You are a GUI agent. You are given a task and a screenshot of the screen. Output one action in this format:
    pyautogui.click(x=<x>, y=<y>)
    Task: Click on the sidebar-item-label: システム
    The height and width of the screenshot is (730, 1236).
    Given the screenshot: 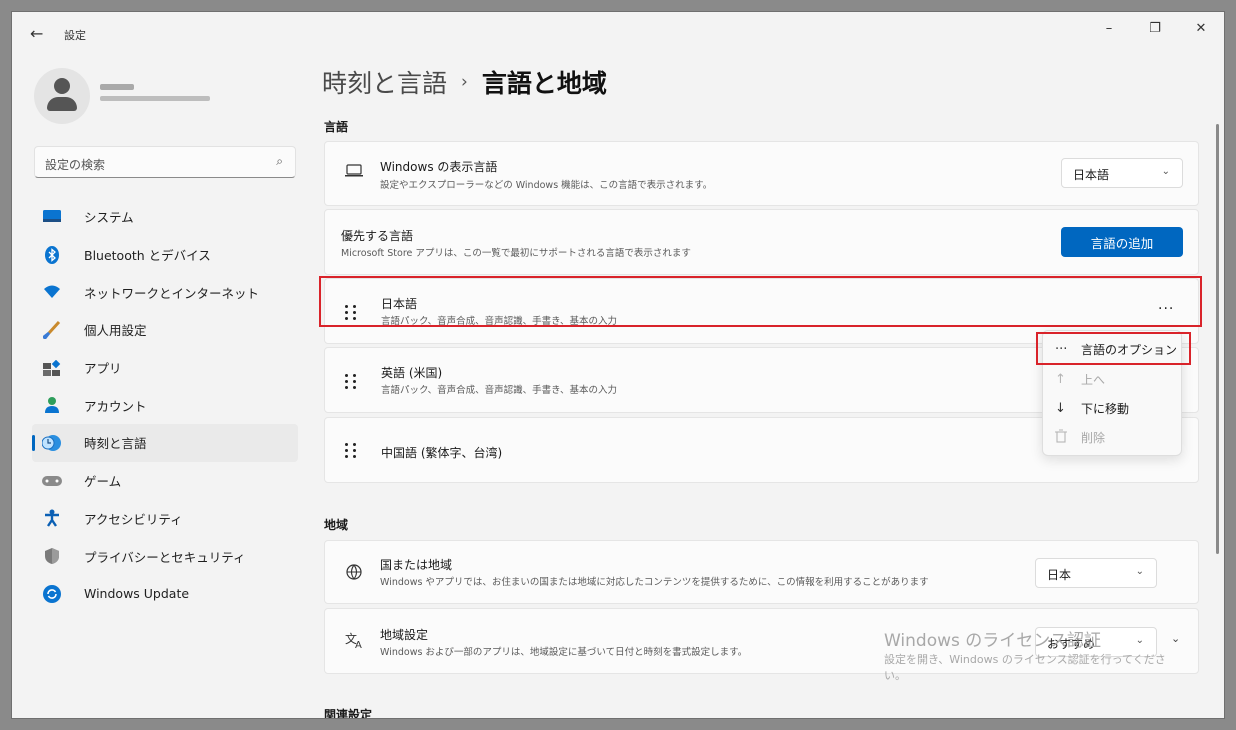 What is the action you would take?
    pyautogui.click(x=109, y=218)
    